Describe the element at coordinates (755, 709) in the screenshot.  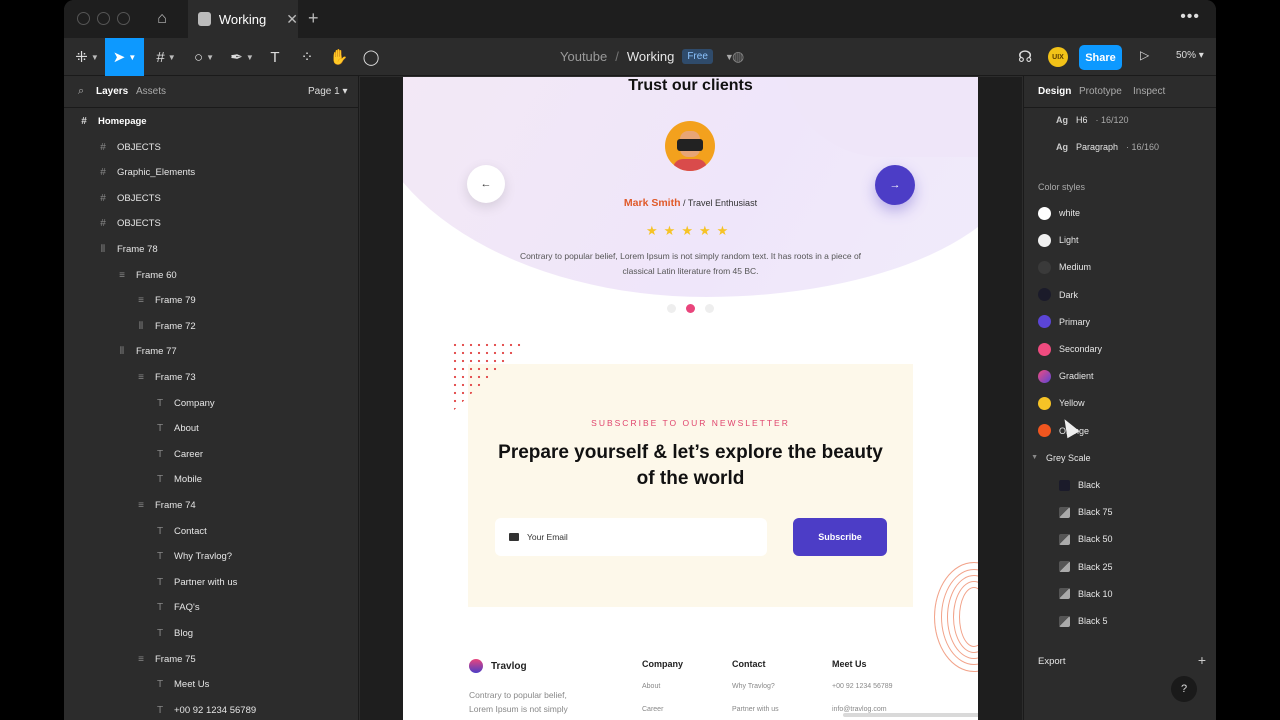
I see `footer-link: Partner with us` at that location.